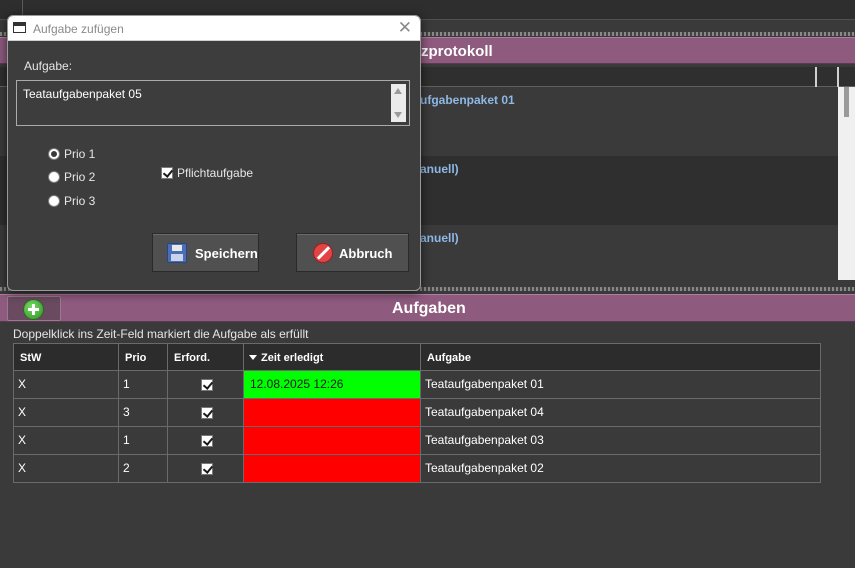 The height and width of the screenshot is (568, 855). I want to click on upper-scrollbar, so click(846, 183).